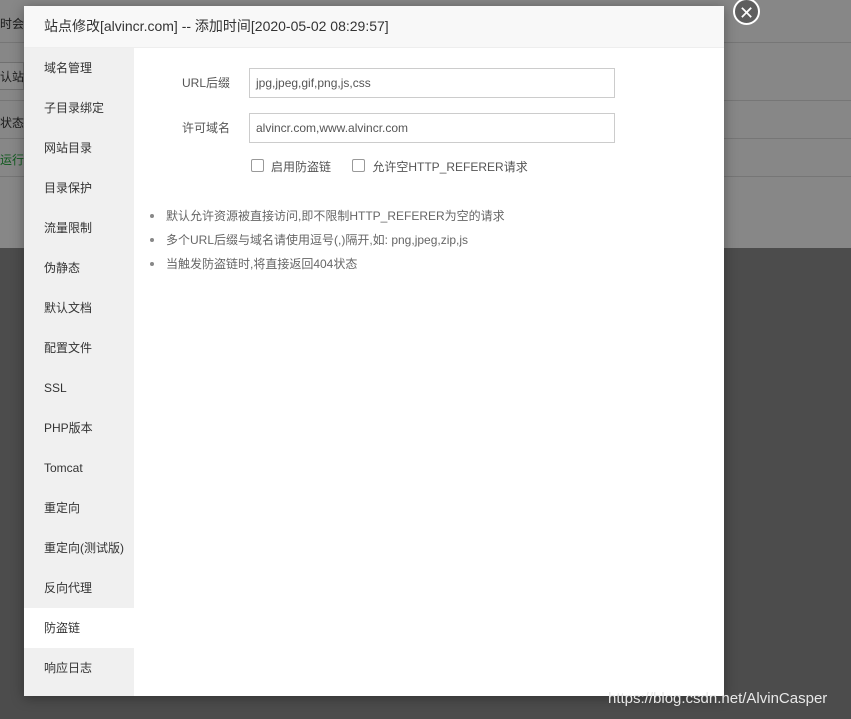 The height and width of the screenshot is (719, 851). Describe the element at coordinates (432, 128) in the screenshot. I see `domain-input: alvincr.com,www.alvincr.com` at that location.